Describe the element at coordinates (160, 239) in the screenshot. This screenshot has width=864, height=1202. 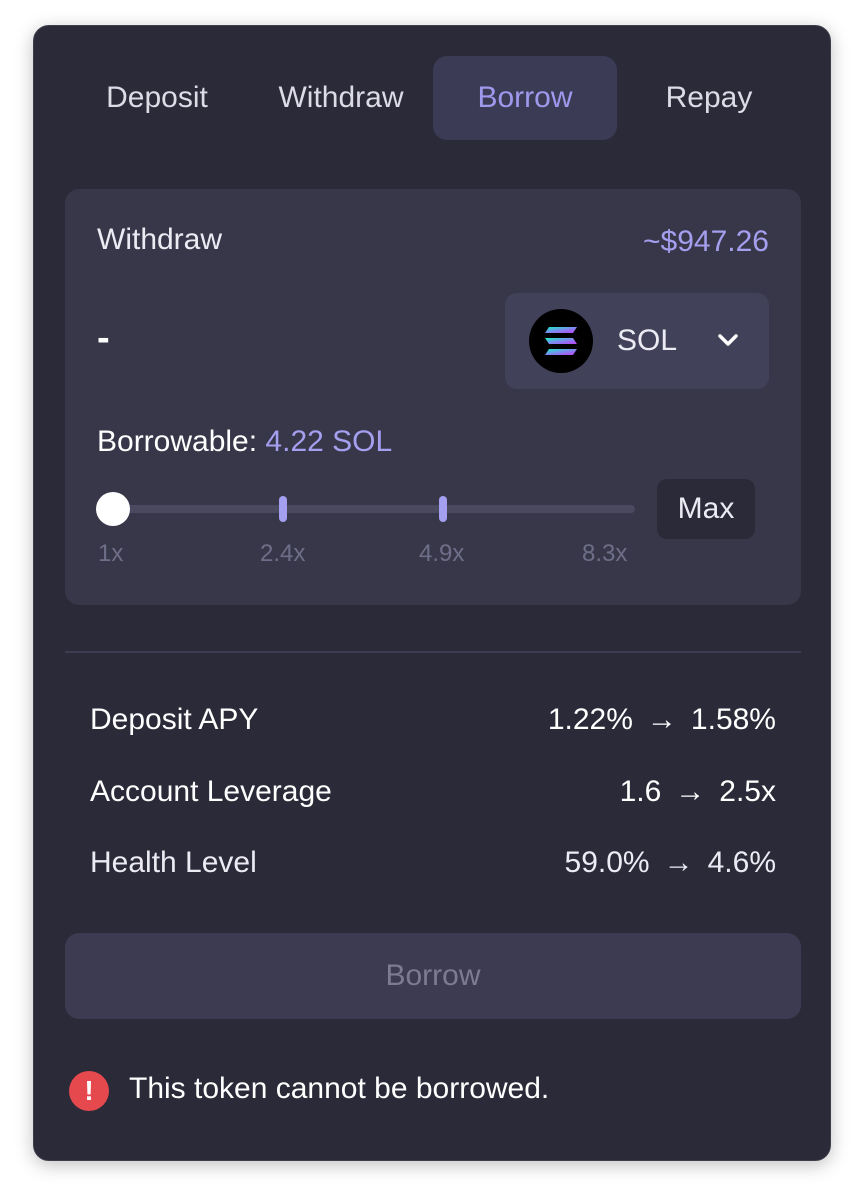
I see `panel-label: Withdraw` at that location.